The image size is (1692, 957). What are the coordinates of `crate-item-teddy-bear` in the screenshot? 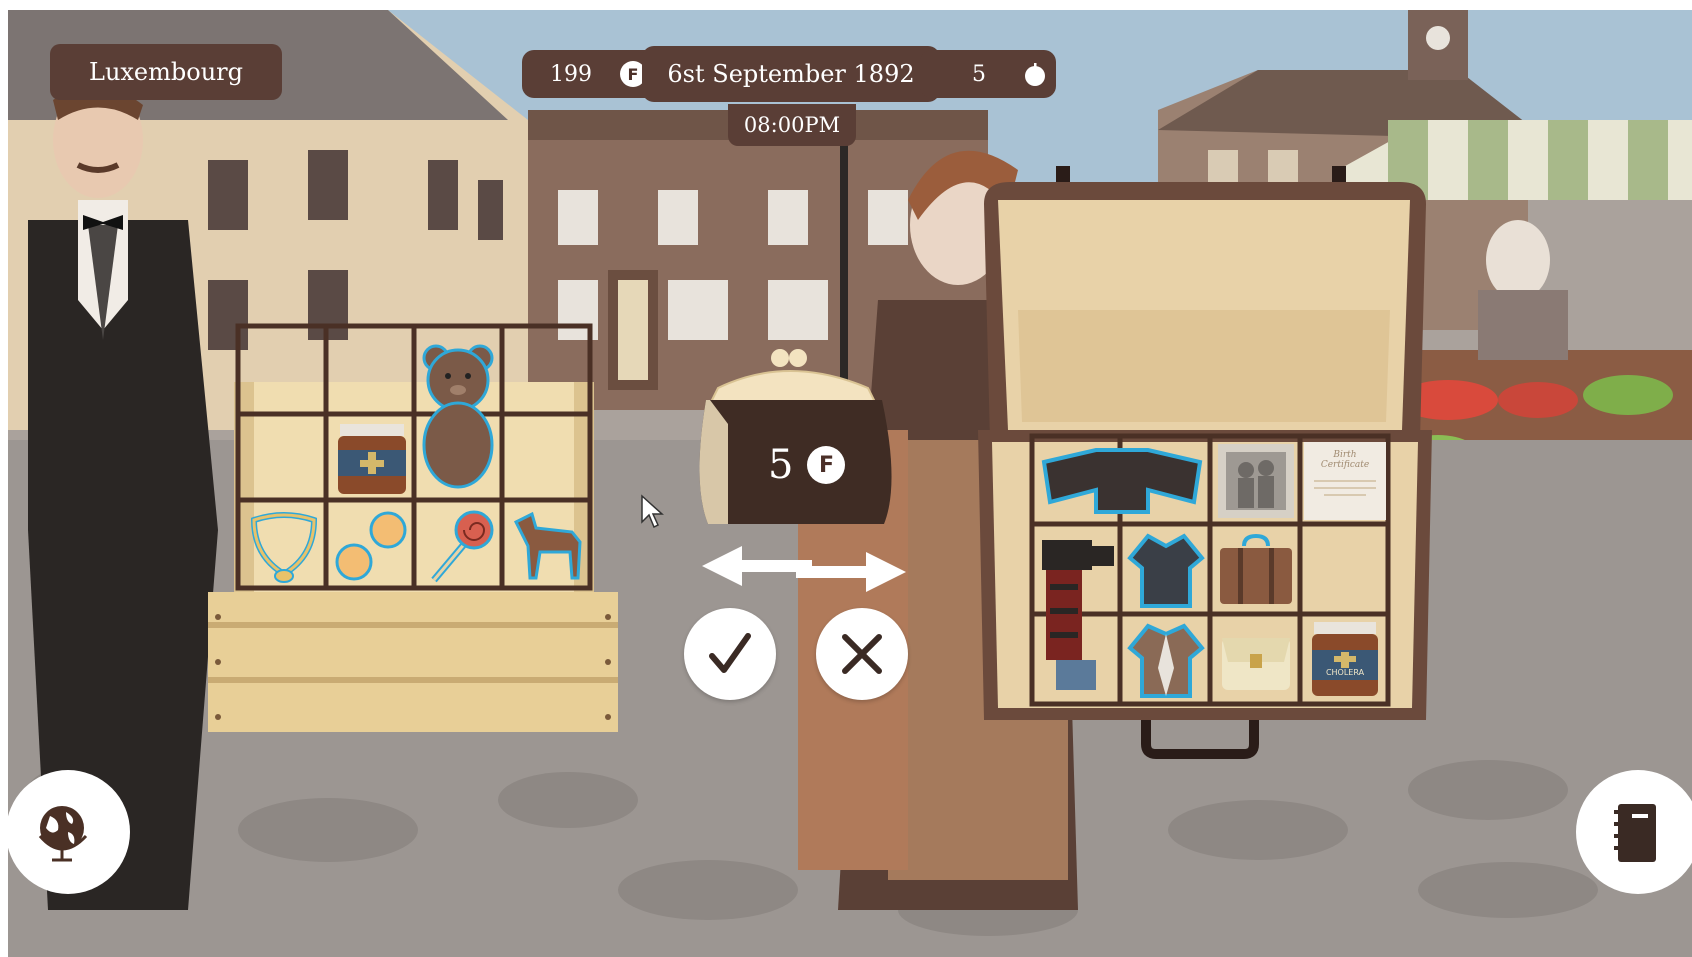 It's located at (458, 414).